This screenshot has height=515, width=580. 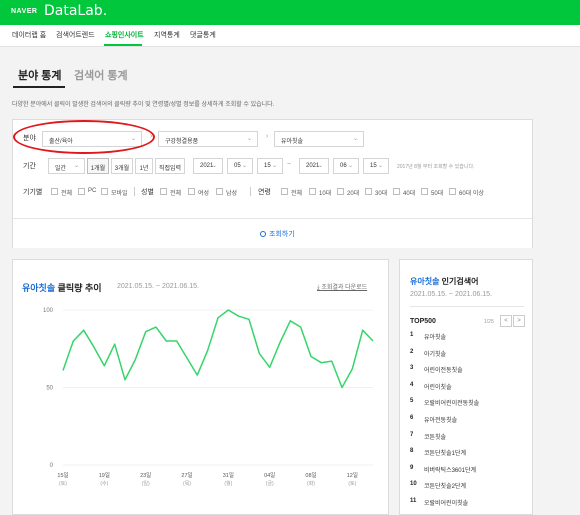 I want to click on ranking-item: 3 어린이전동칫솔, so click(x=467, y=373).